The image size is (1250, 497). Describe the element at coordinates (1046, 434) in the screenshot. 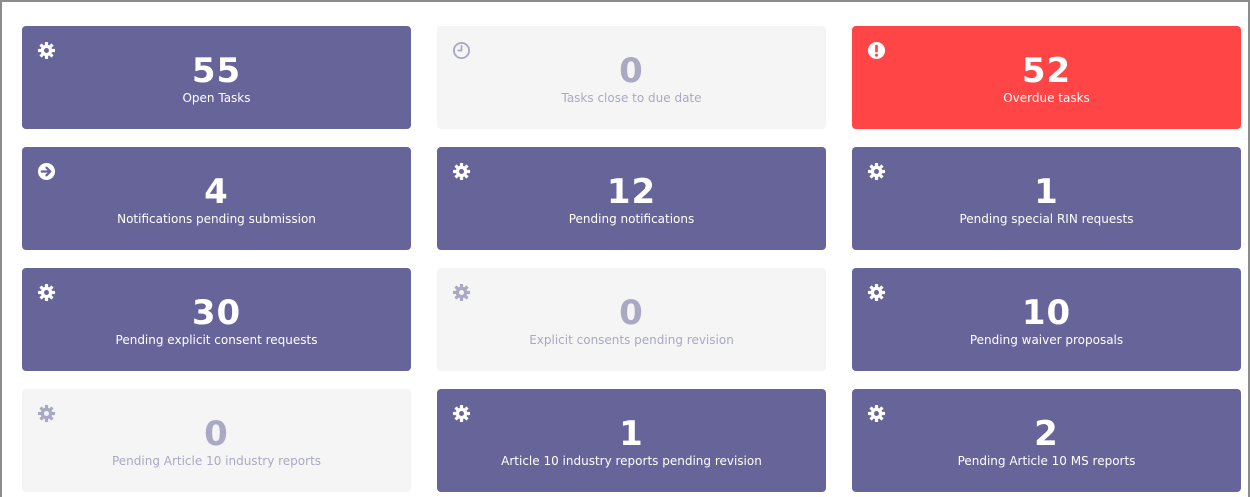

I see `tile-count: 2` at that location.